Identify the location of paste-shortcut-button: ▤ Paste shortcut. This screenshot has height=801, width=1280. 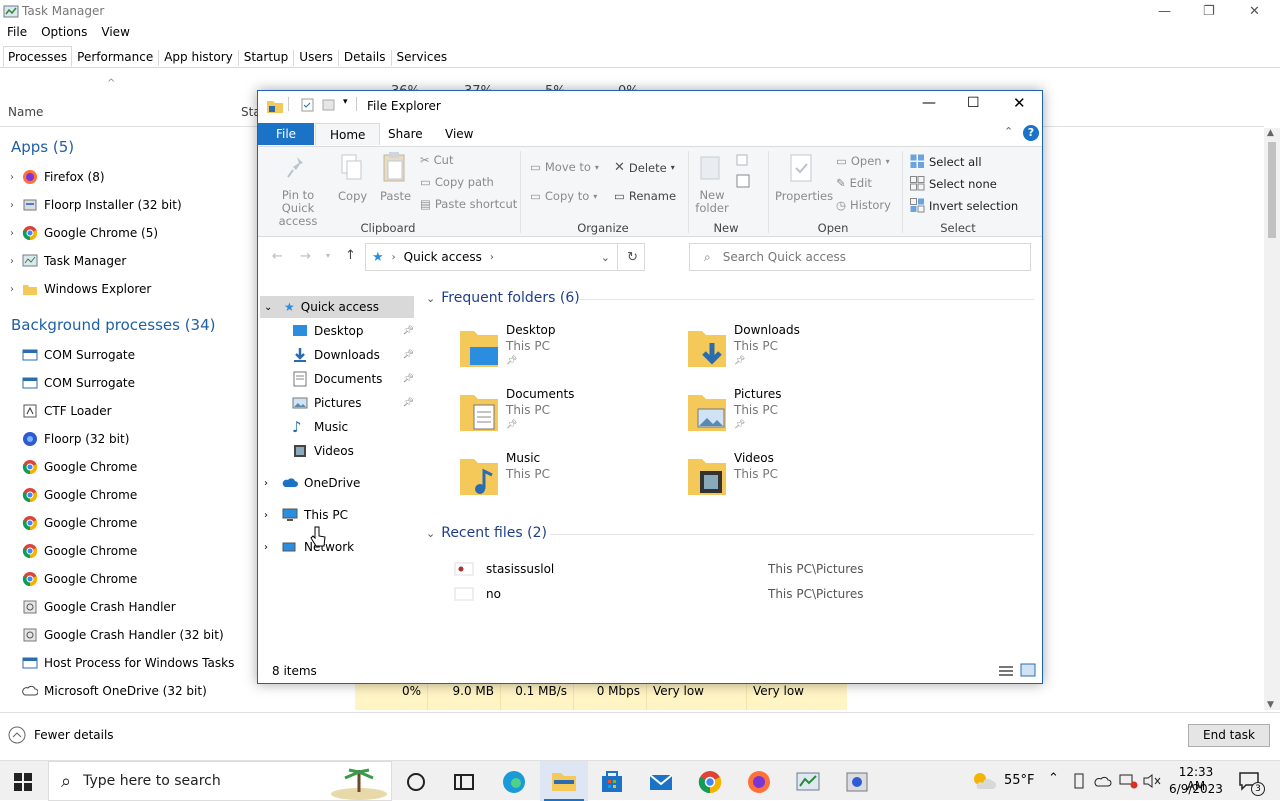
(468, 204).